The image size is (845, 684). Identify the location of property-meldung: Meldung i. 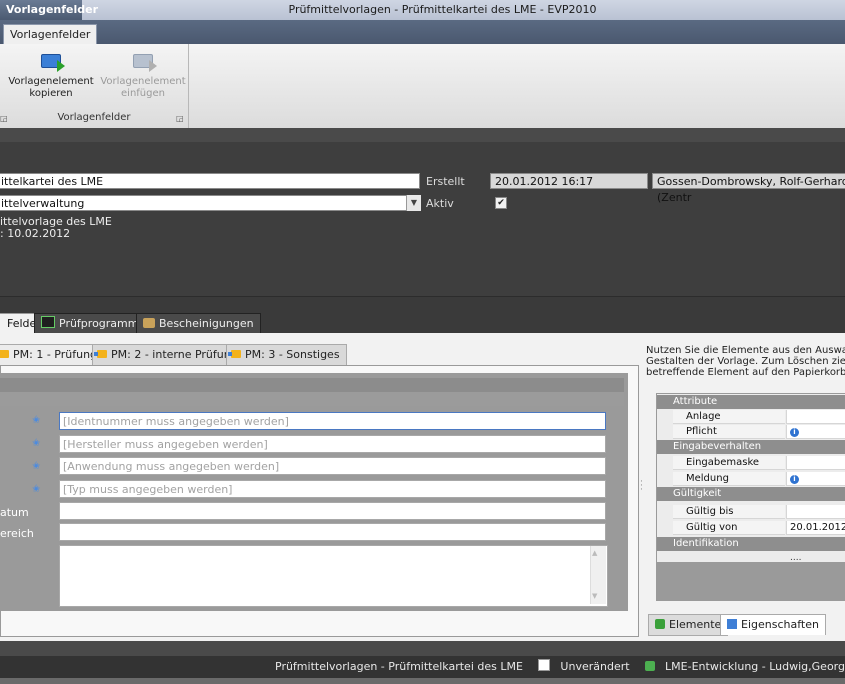
(751, 479).